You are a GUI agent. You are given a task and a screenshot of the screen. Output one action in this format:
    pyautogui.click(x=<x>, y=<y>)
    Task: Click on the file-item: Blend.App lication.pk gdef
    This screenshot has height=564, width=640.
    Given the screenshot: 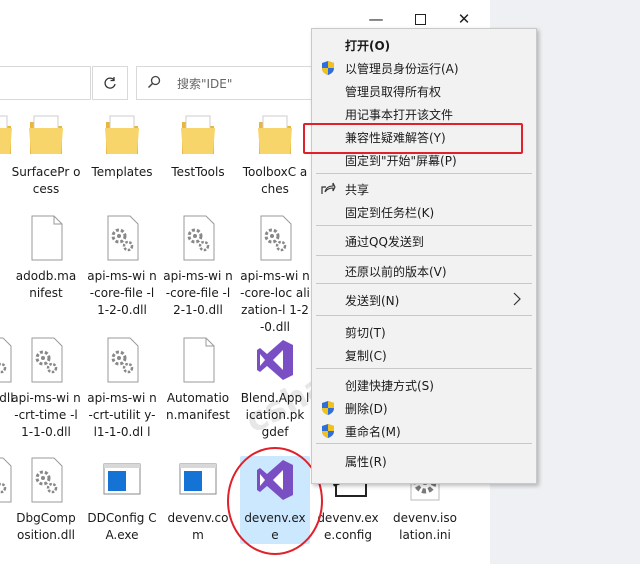 What is the action you would take?
    pyautogui.click(x=275, y=388)
    